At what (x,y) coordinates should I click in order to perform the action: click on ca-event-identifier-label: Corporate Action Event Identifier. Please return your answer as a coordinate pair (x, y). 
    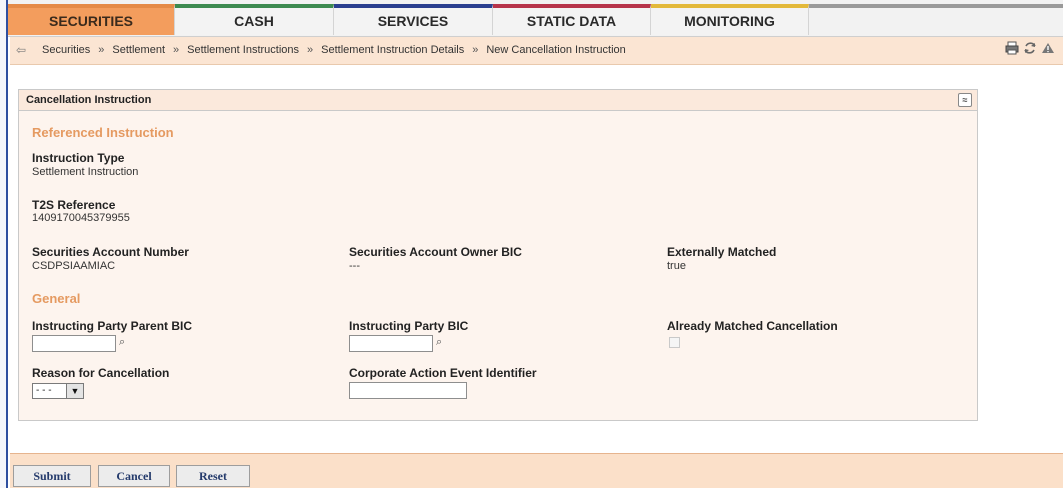
    Looking at the image, I should click on (443, 373).